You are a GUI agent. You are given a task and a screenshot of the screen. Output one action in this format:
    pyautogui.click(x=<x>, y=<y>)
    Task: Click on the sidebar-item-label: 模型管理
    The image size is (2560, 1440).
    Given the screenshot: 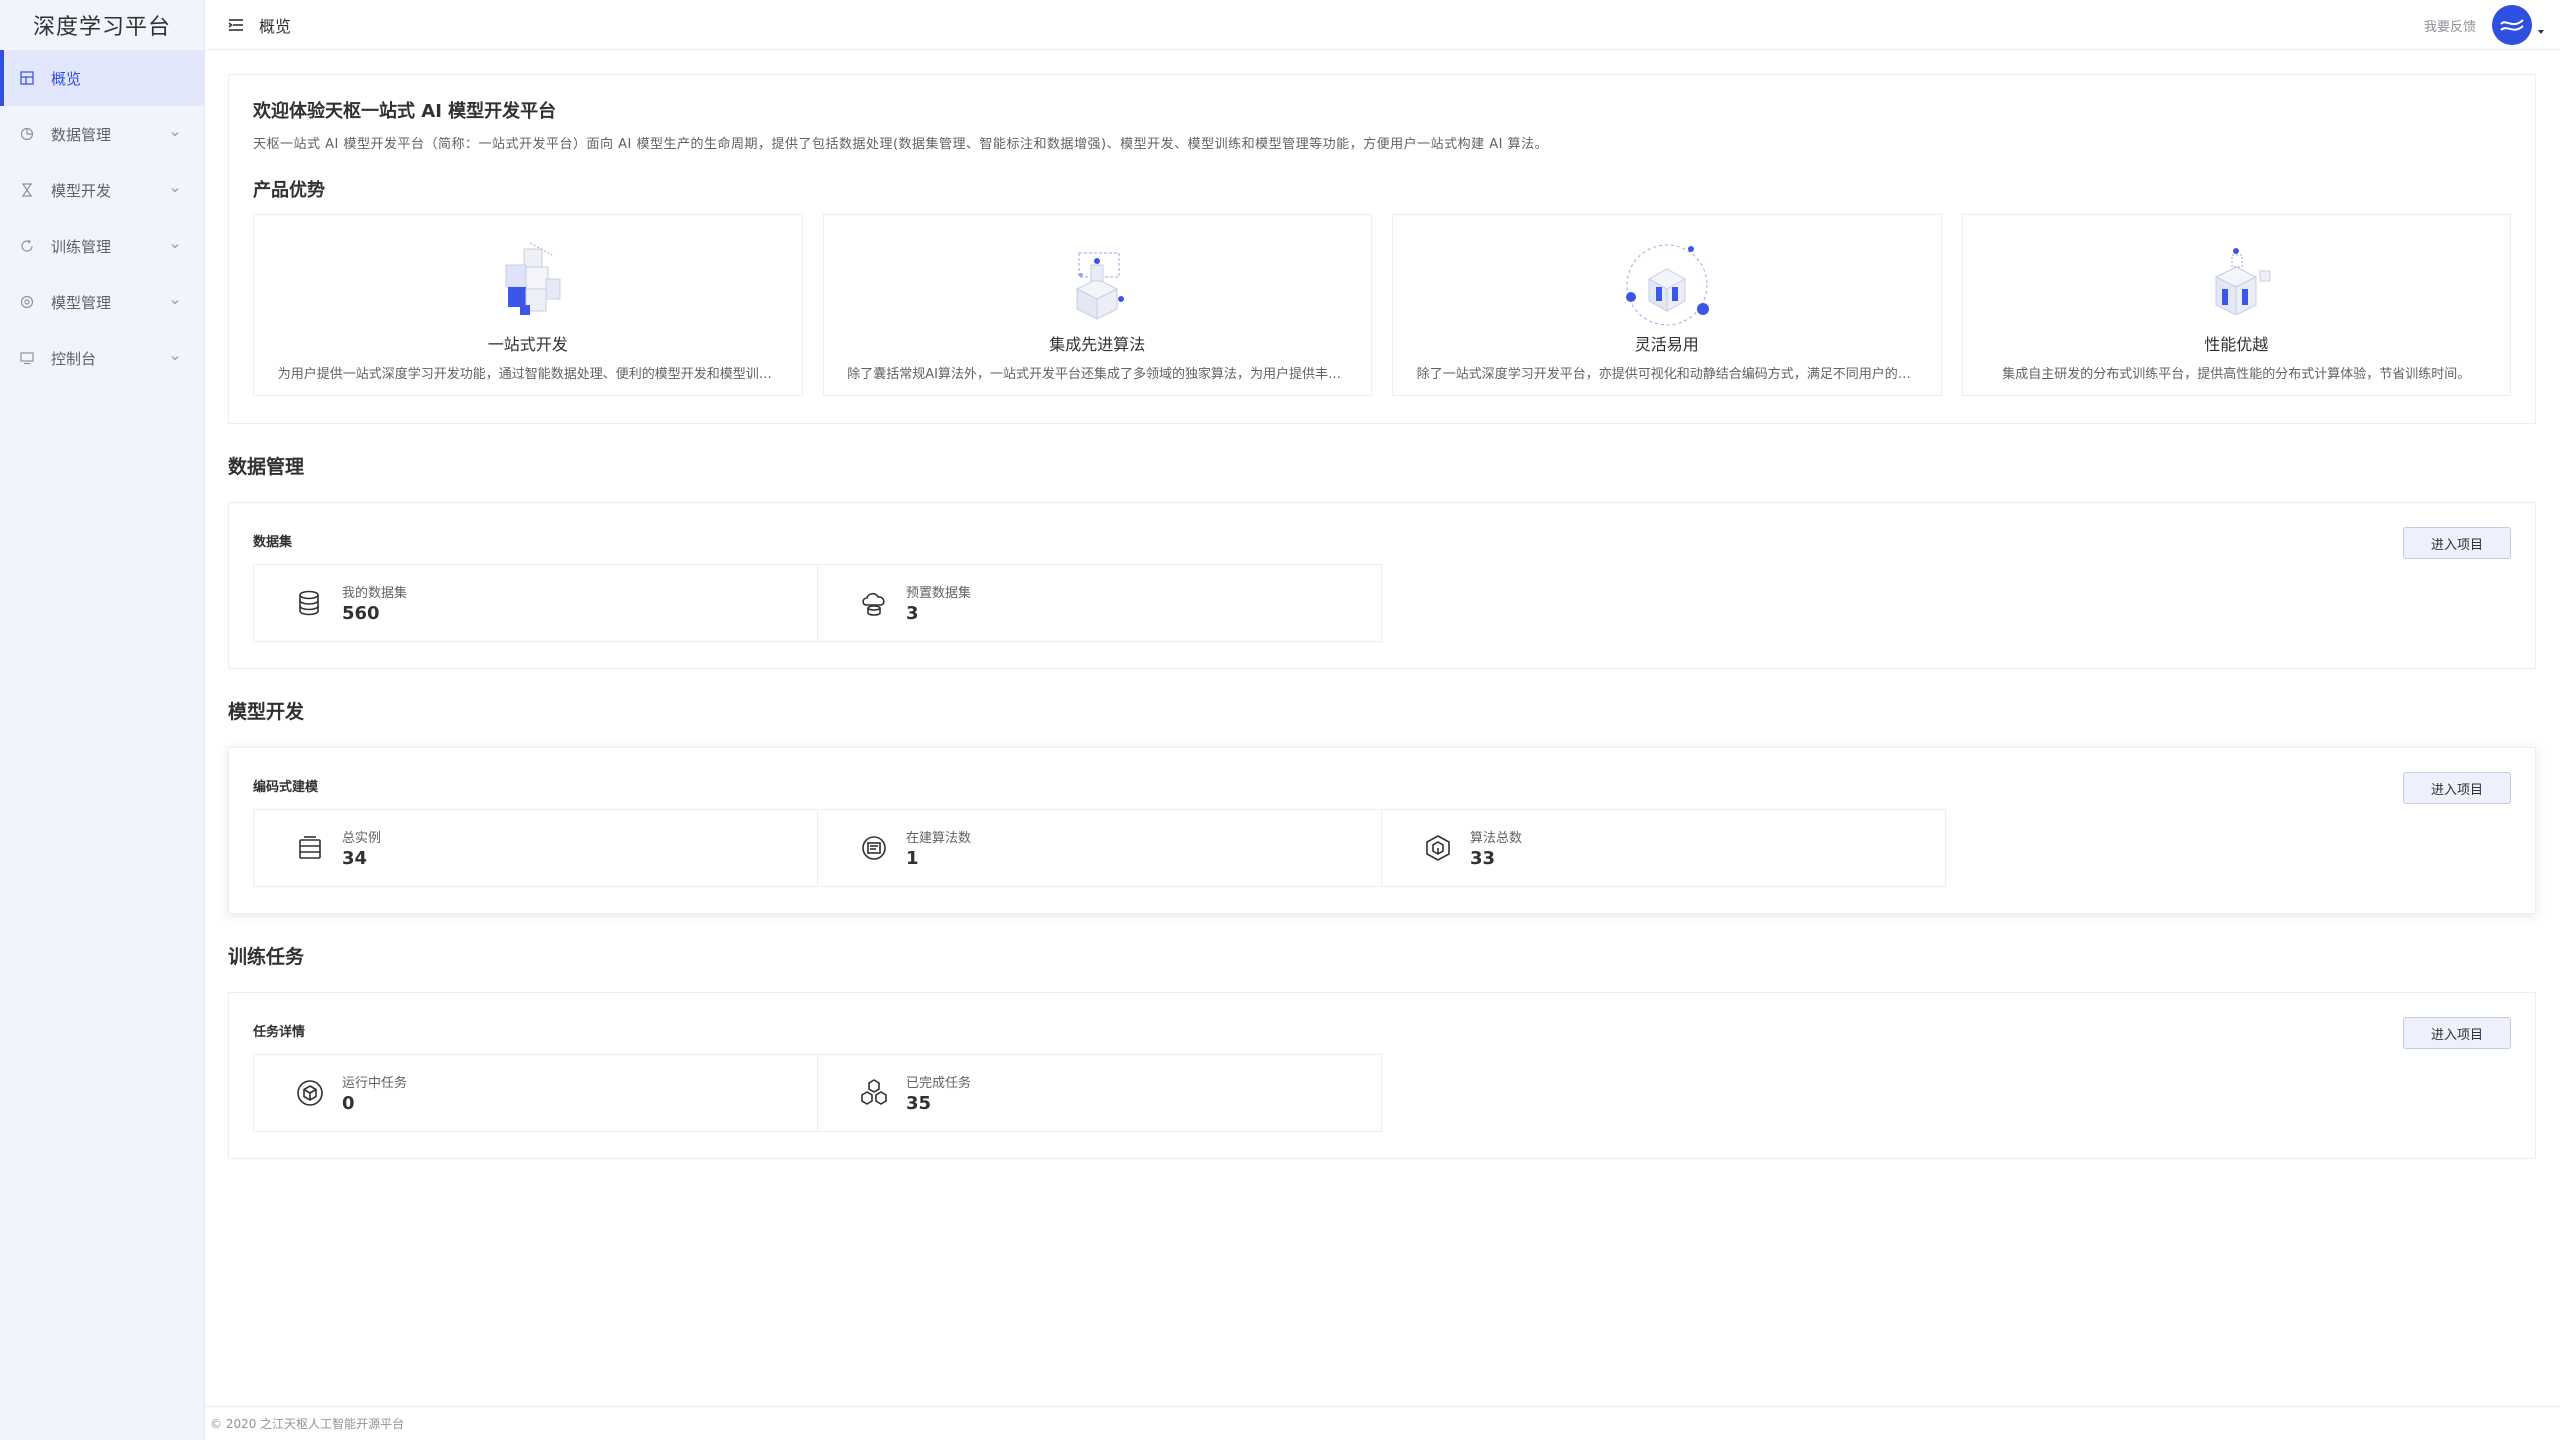 What is the action you would take?
    pyautogui.click(x=81, y=302)
    